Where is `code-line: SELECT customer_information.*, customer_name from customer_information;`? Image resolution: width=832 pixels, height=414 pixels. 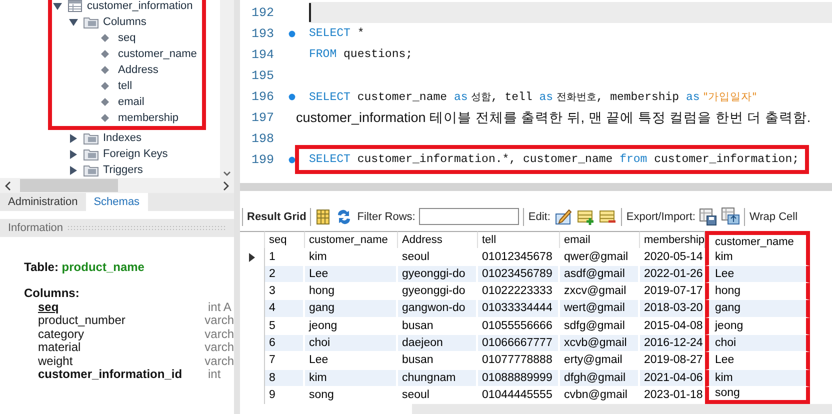 code-line: SELECT customer_information.*, customer_name from customer_information; is located at coordinates (554, 159).